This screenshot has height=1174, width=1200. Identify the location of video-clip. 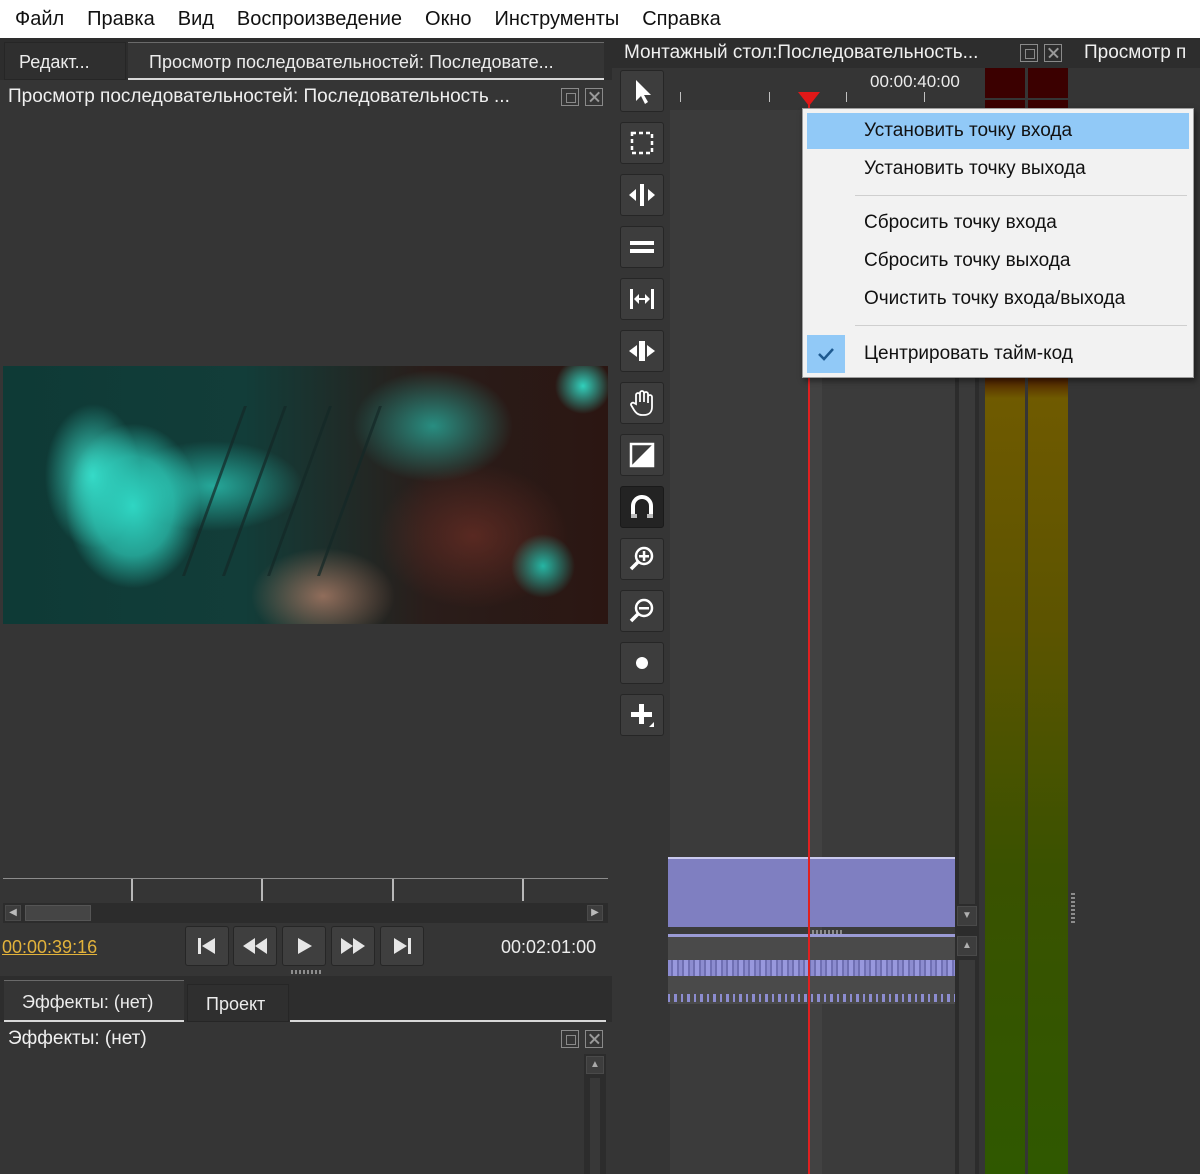
(811, 892).